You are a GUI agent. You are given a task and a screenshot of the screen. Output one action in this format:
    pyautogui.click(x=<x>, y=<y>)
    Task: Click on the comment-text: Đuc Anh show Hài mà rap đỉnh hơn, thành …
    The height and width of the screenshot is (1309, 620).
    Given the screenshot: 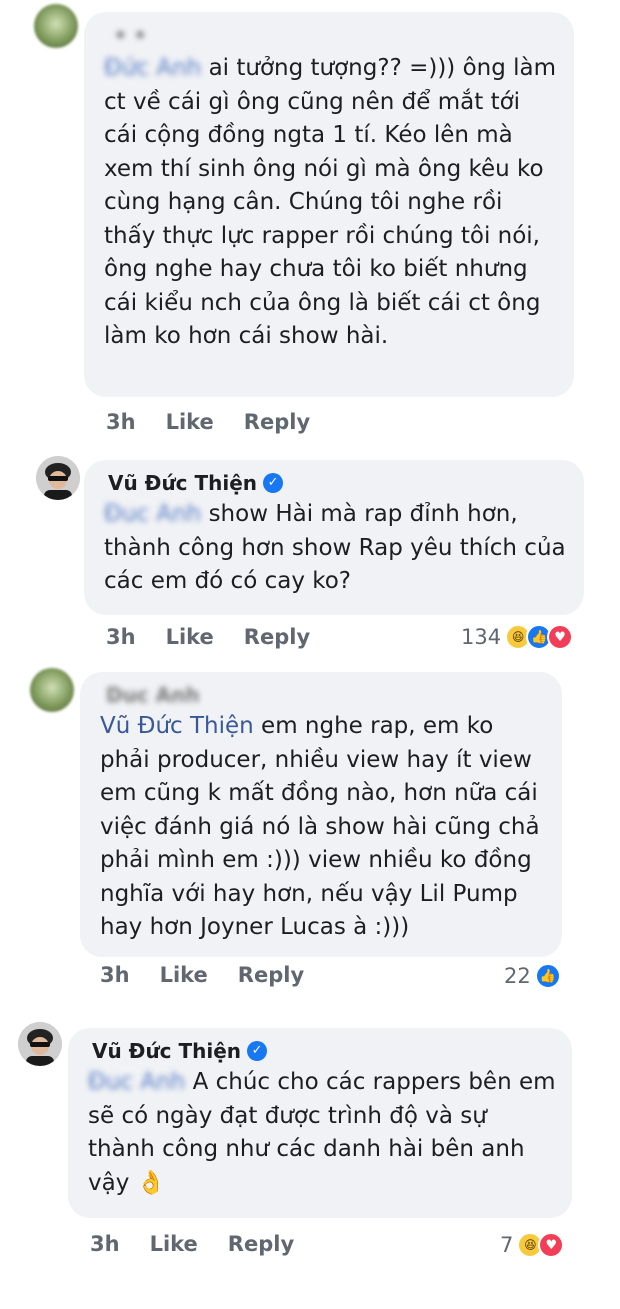 What is the action you would take?
    pyautogui.click(x=335, y=547)
    